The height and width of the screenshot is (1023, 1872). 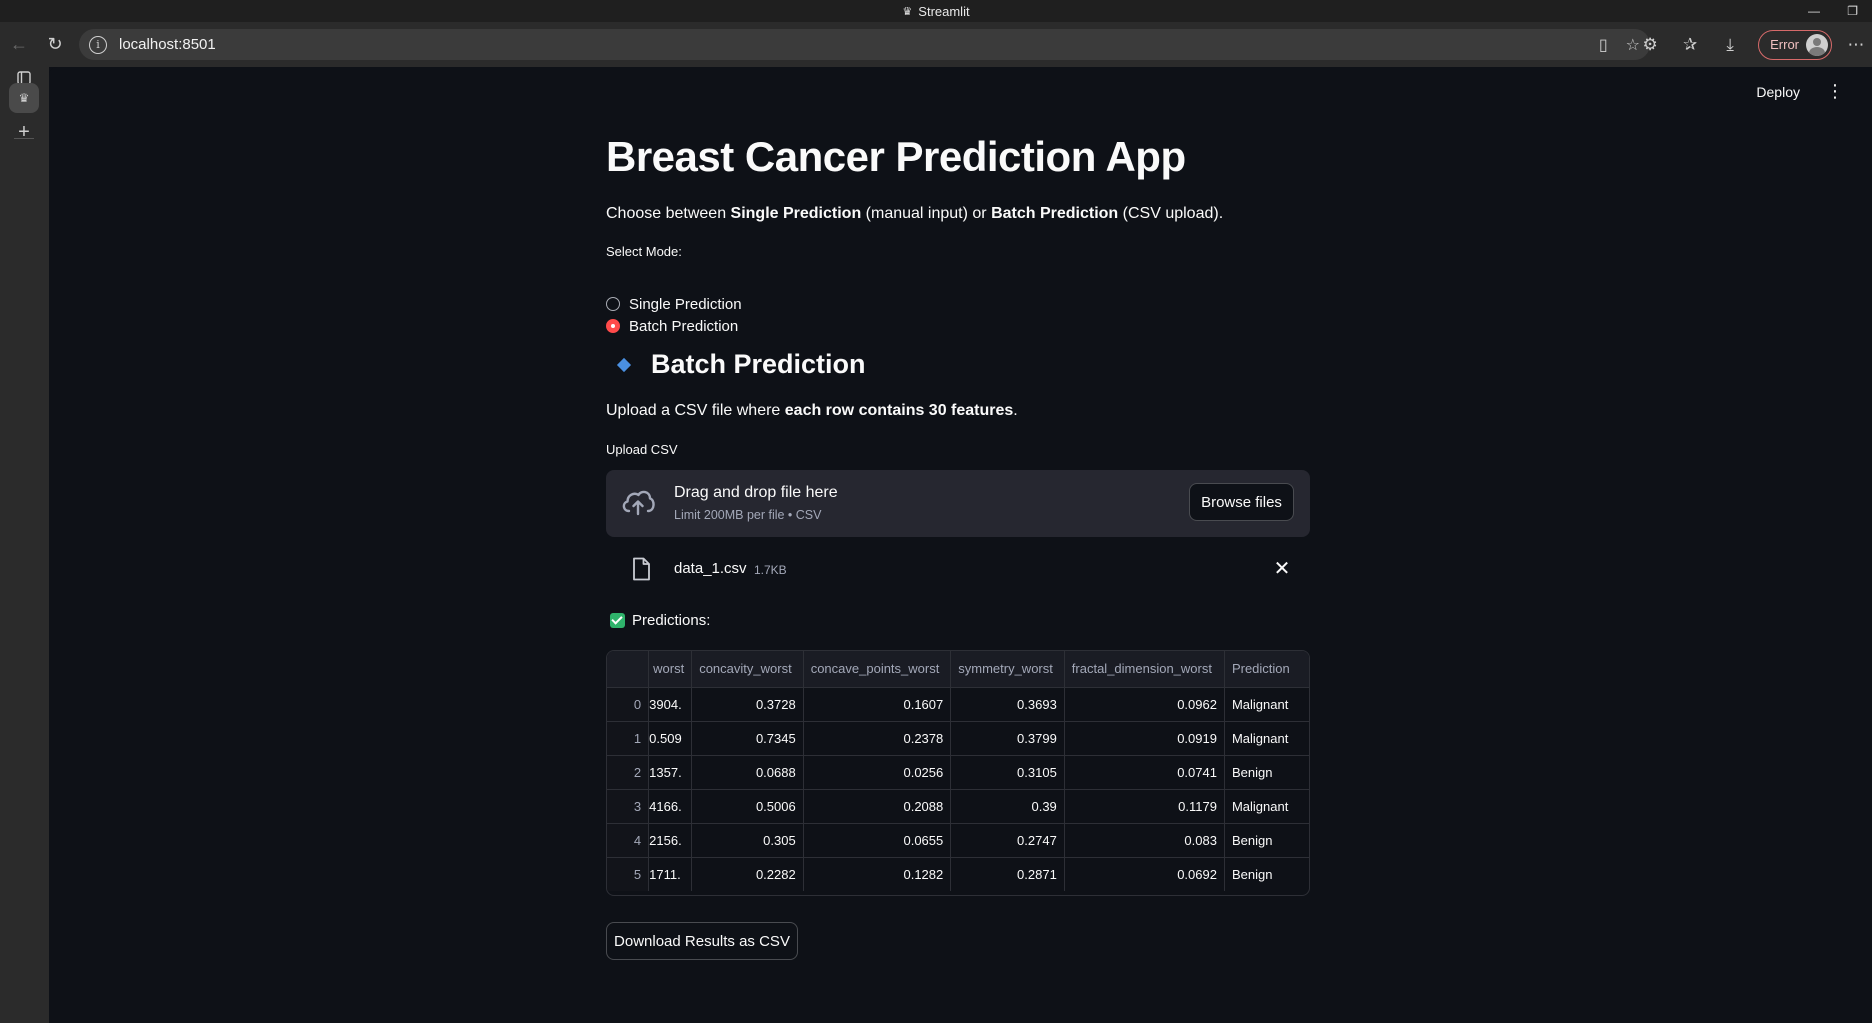 I want to click on index-header, so click(x=628, y=669).